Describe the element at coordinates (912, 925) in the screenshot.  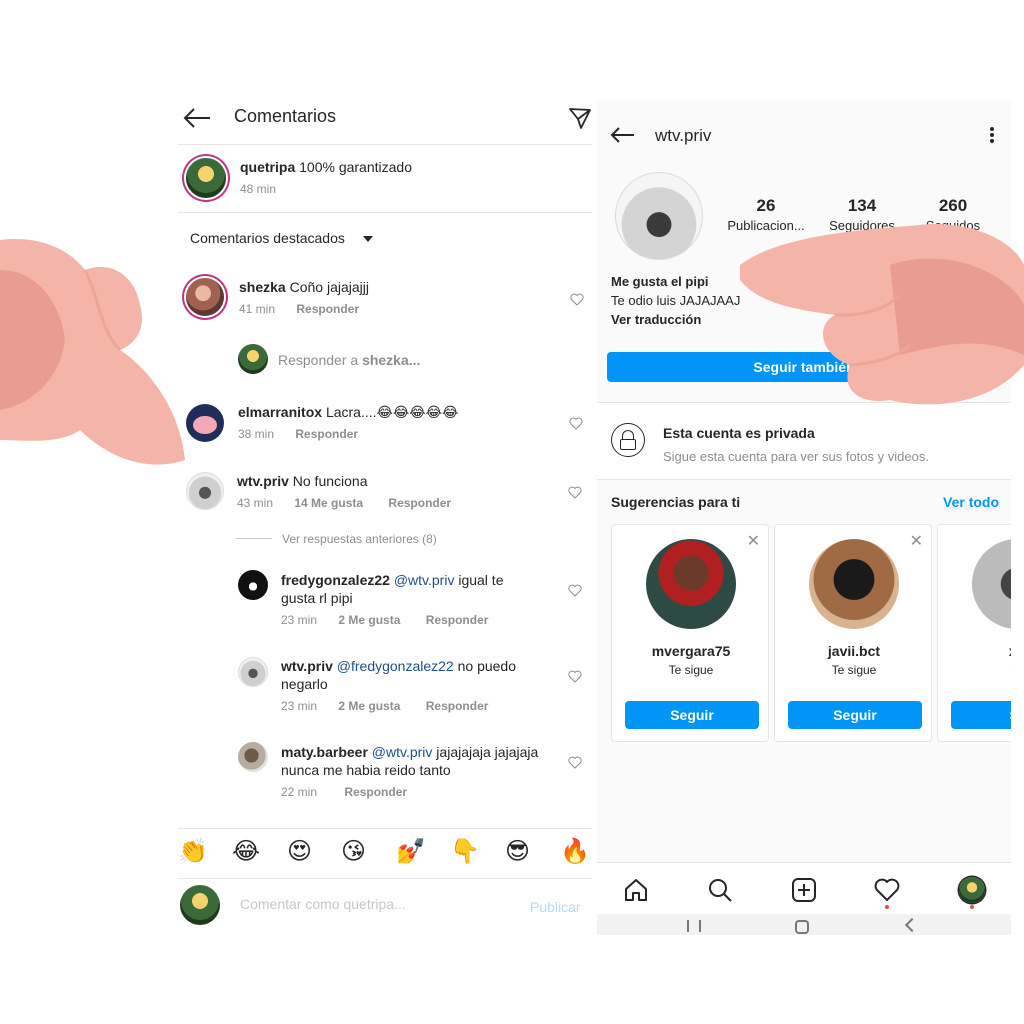
I see `back-nav-icon` at that location.